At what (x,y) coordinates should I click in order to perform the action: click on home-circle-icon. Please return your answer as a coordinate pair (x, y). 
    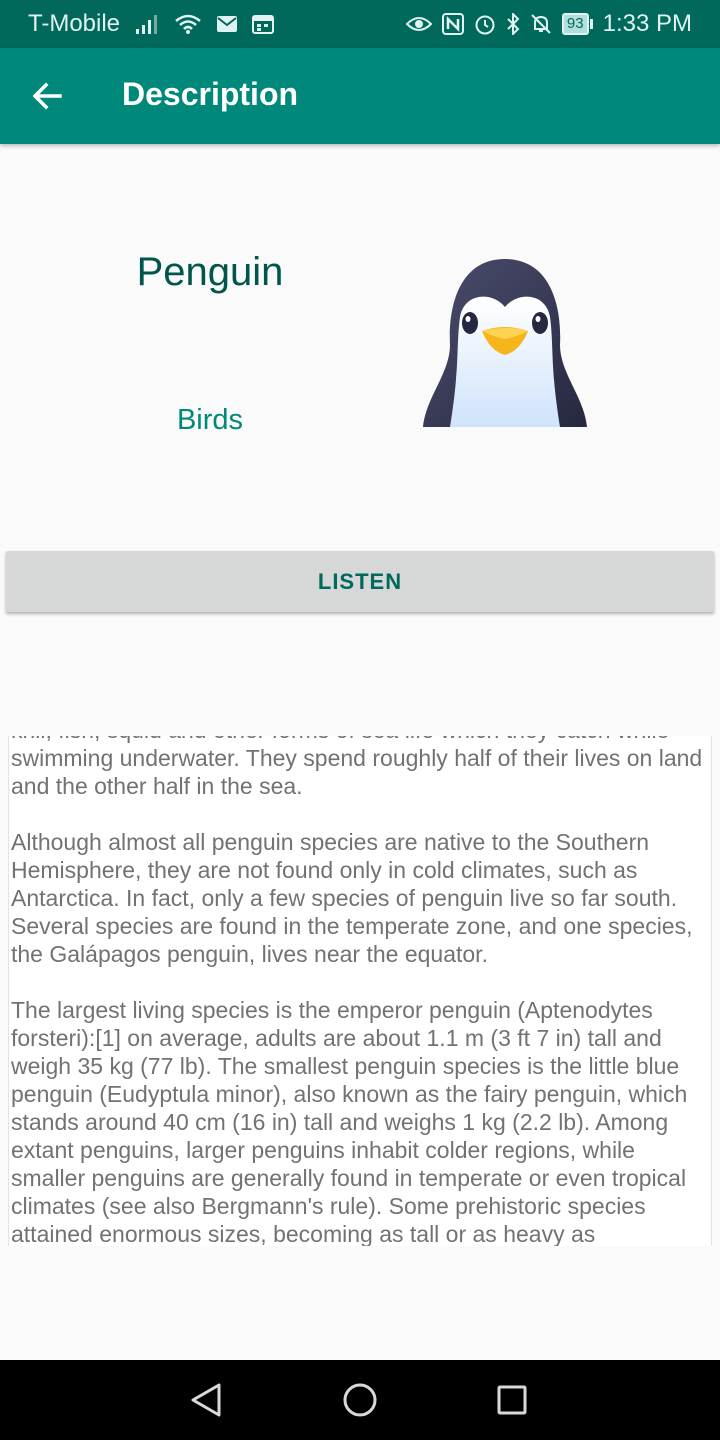
    Looking at the image, I should click on (360, 1400).